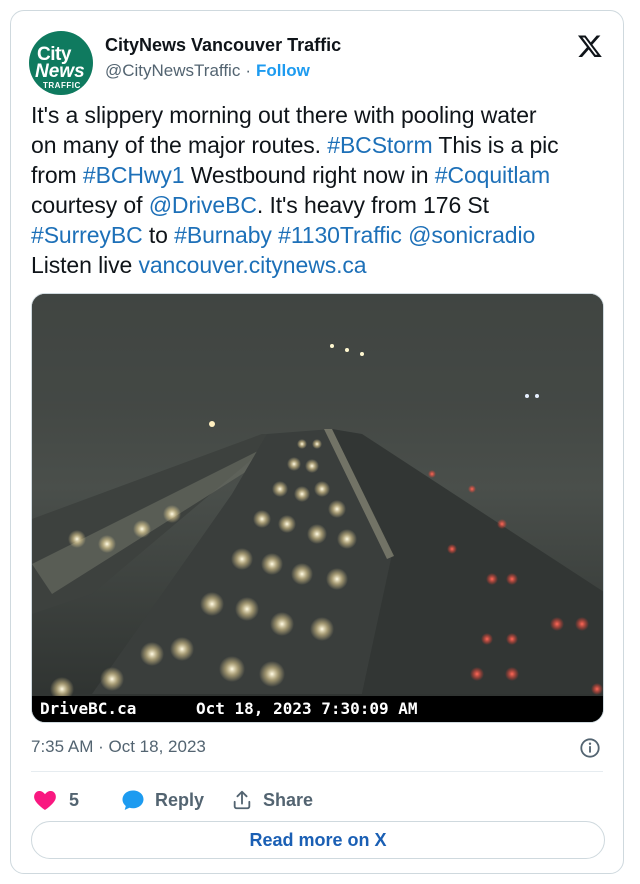 This screenshot has height=884, width=640. What do you see at coordinates (223, 45) in the screenshot?
I see `account-name: CityNews Vancouver Traffic` at bounding box center [223, 45].